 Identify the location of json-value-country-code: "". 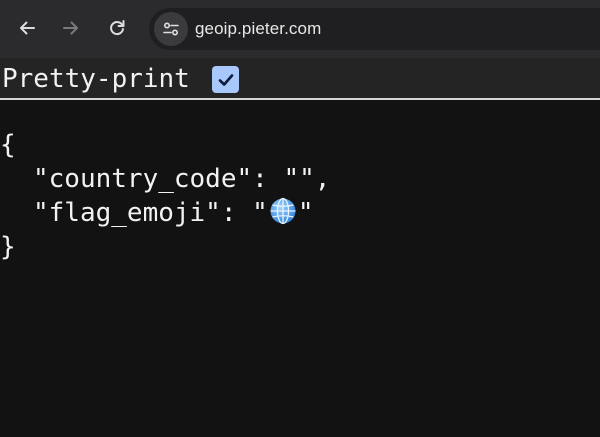
(299, 179).